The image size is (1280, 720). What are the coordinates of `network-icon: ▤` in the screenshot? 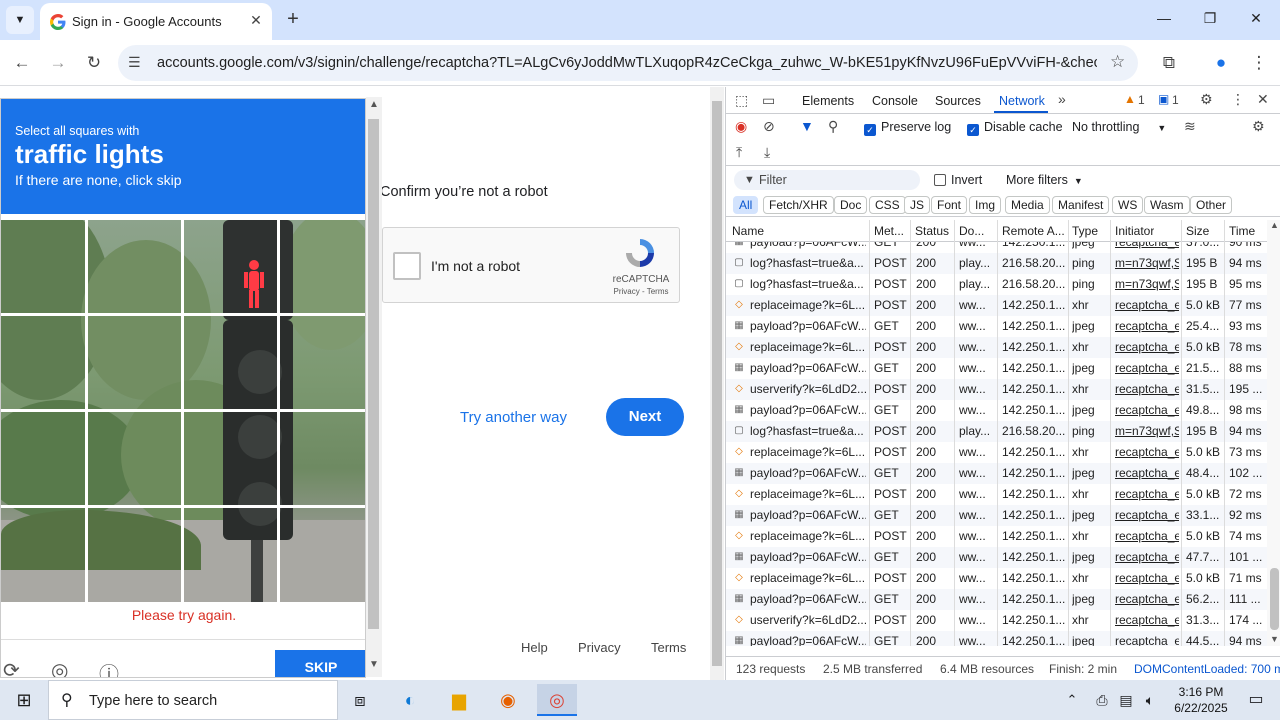 It's located at (1126, 700).